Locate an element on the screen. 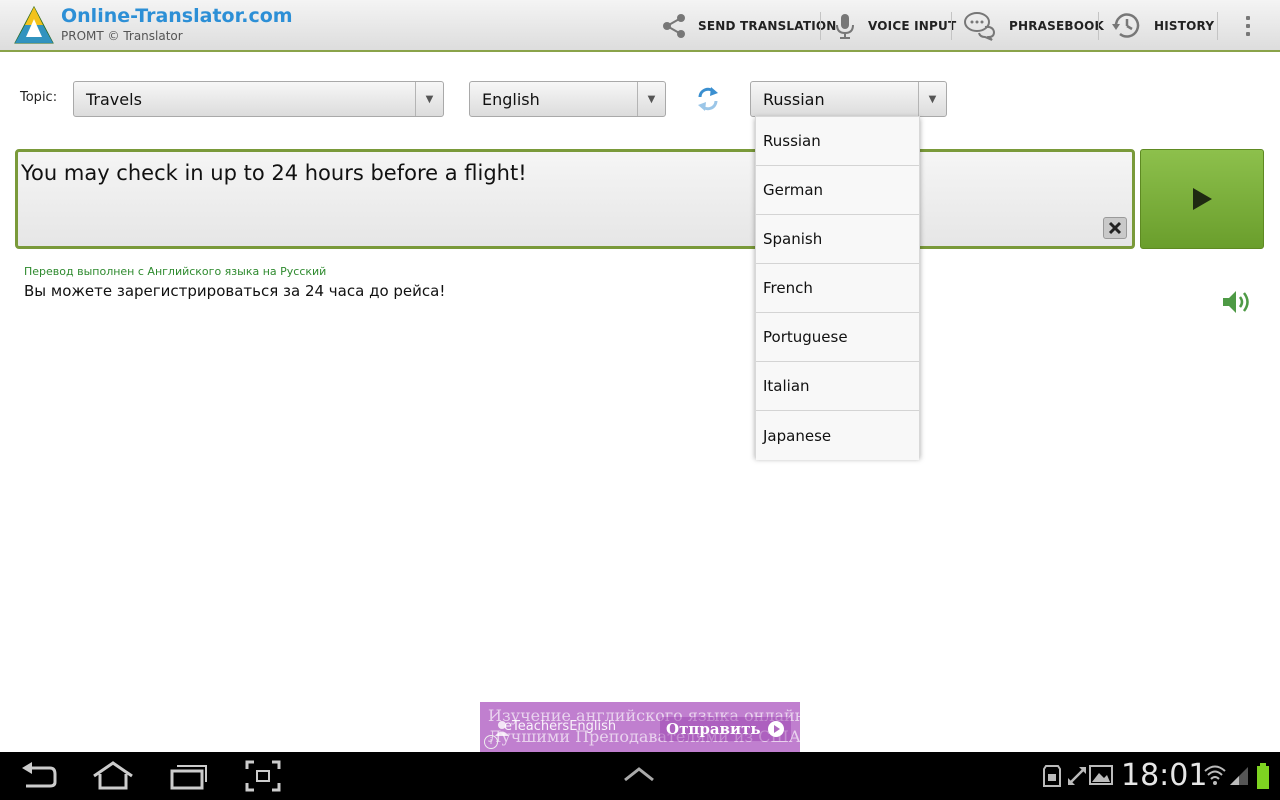 The height and width of the screenshot is (800, 1280). app-title: Online-Translator.com is located at coordinates (177, 16).